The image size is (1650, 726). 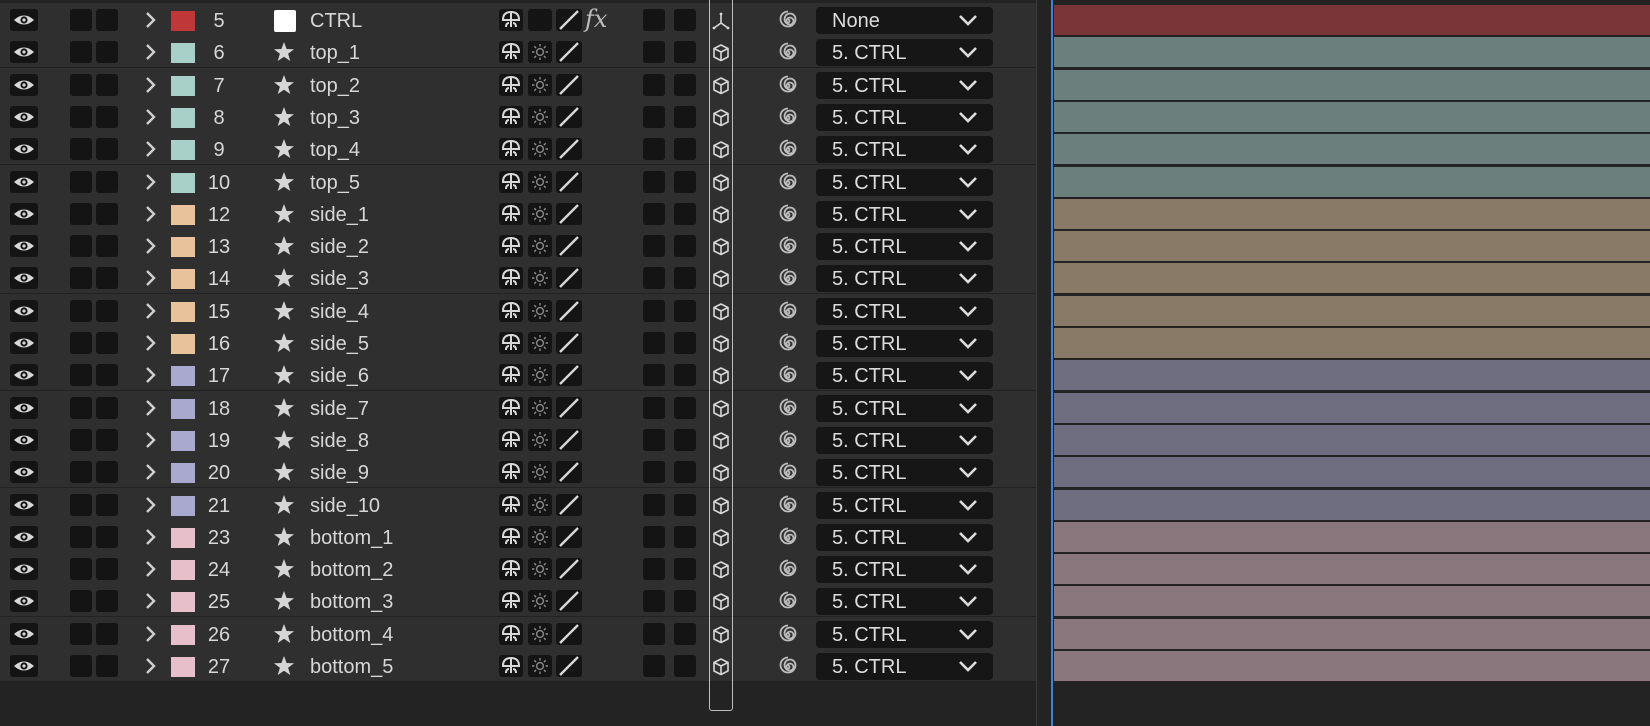 I want to click on layer-row: 15 side_4 5. CTRL, so click(x=825, y=310).